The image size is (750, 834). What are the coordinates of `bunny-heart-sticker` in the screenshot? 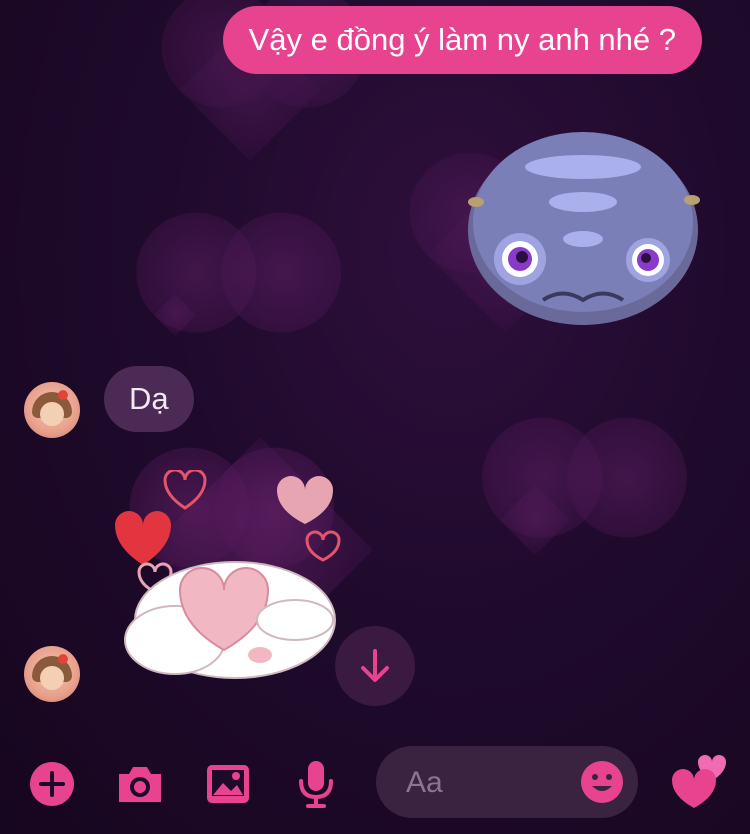 It's located at (225, 580).